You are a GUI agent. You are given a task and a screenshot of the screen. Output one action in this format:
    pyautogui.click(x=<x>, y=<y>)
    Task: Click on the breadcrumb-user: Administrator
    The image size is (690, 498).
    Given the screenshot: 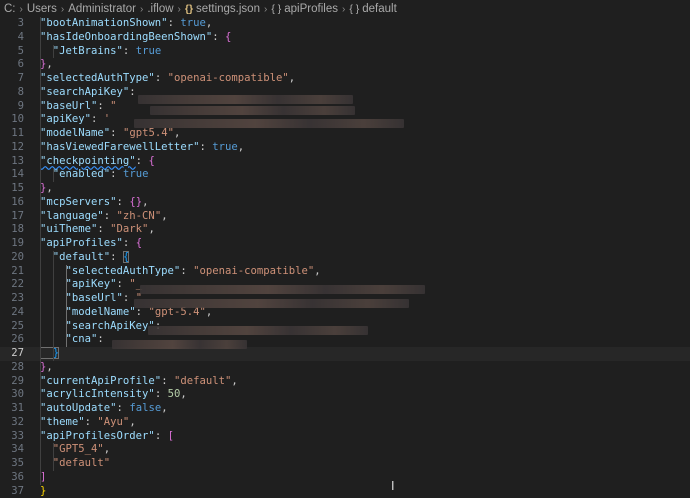 What is the action you would take?
    pyautogui.click(x=102, y=9)
    